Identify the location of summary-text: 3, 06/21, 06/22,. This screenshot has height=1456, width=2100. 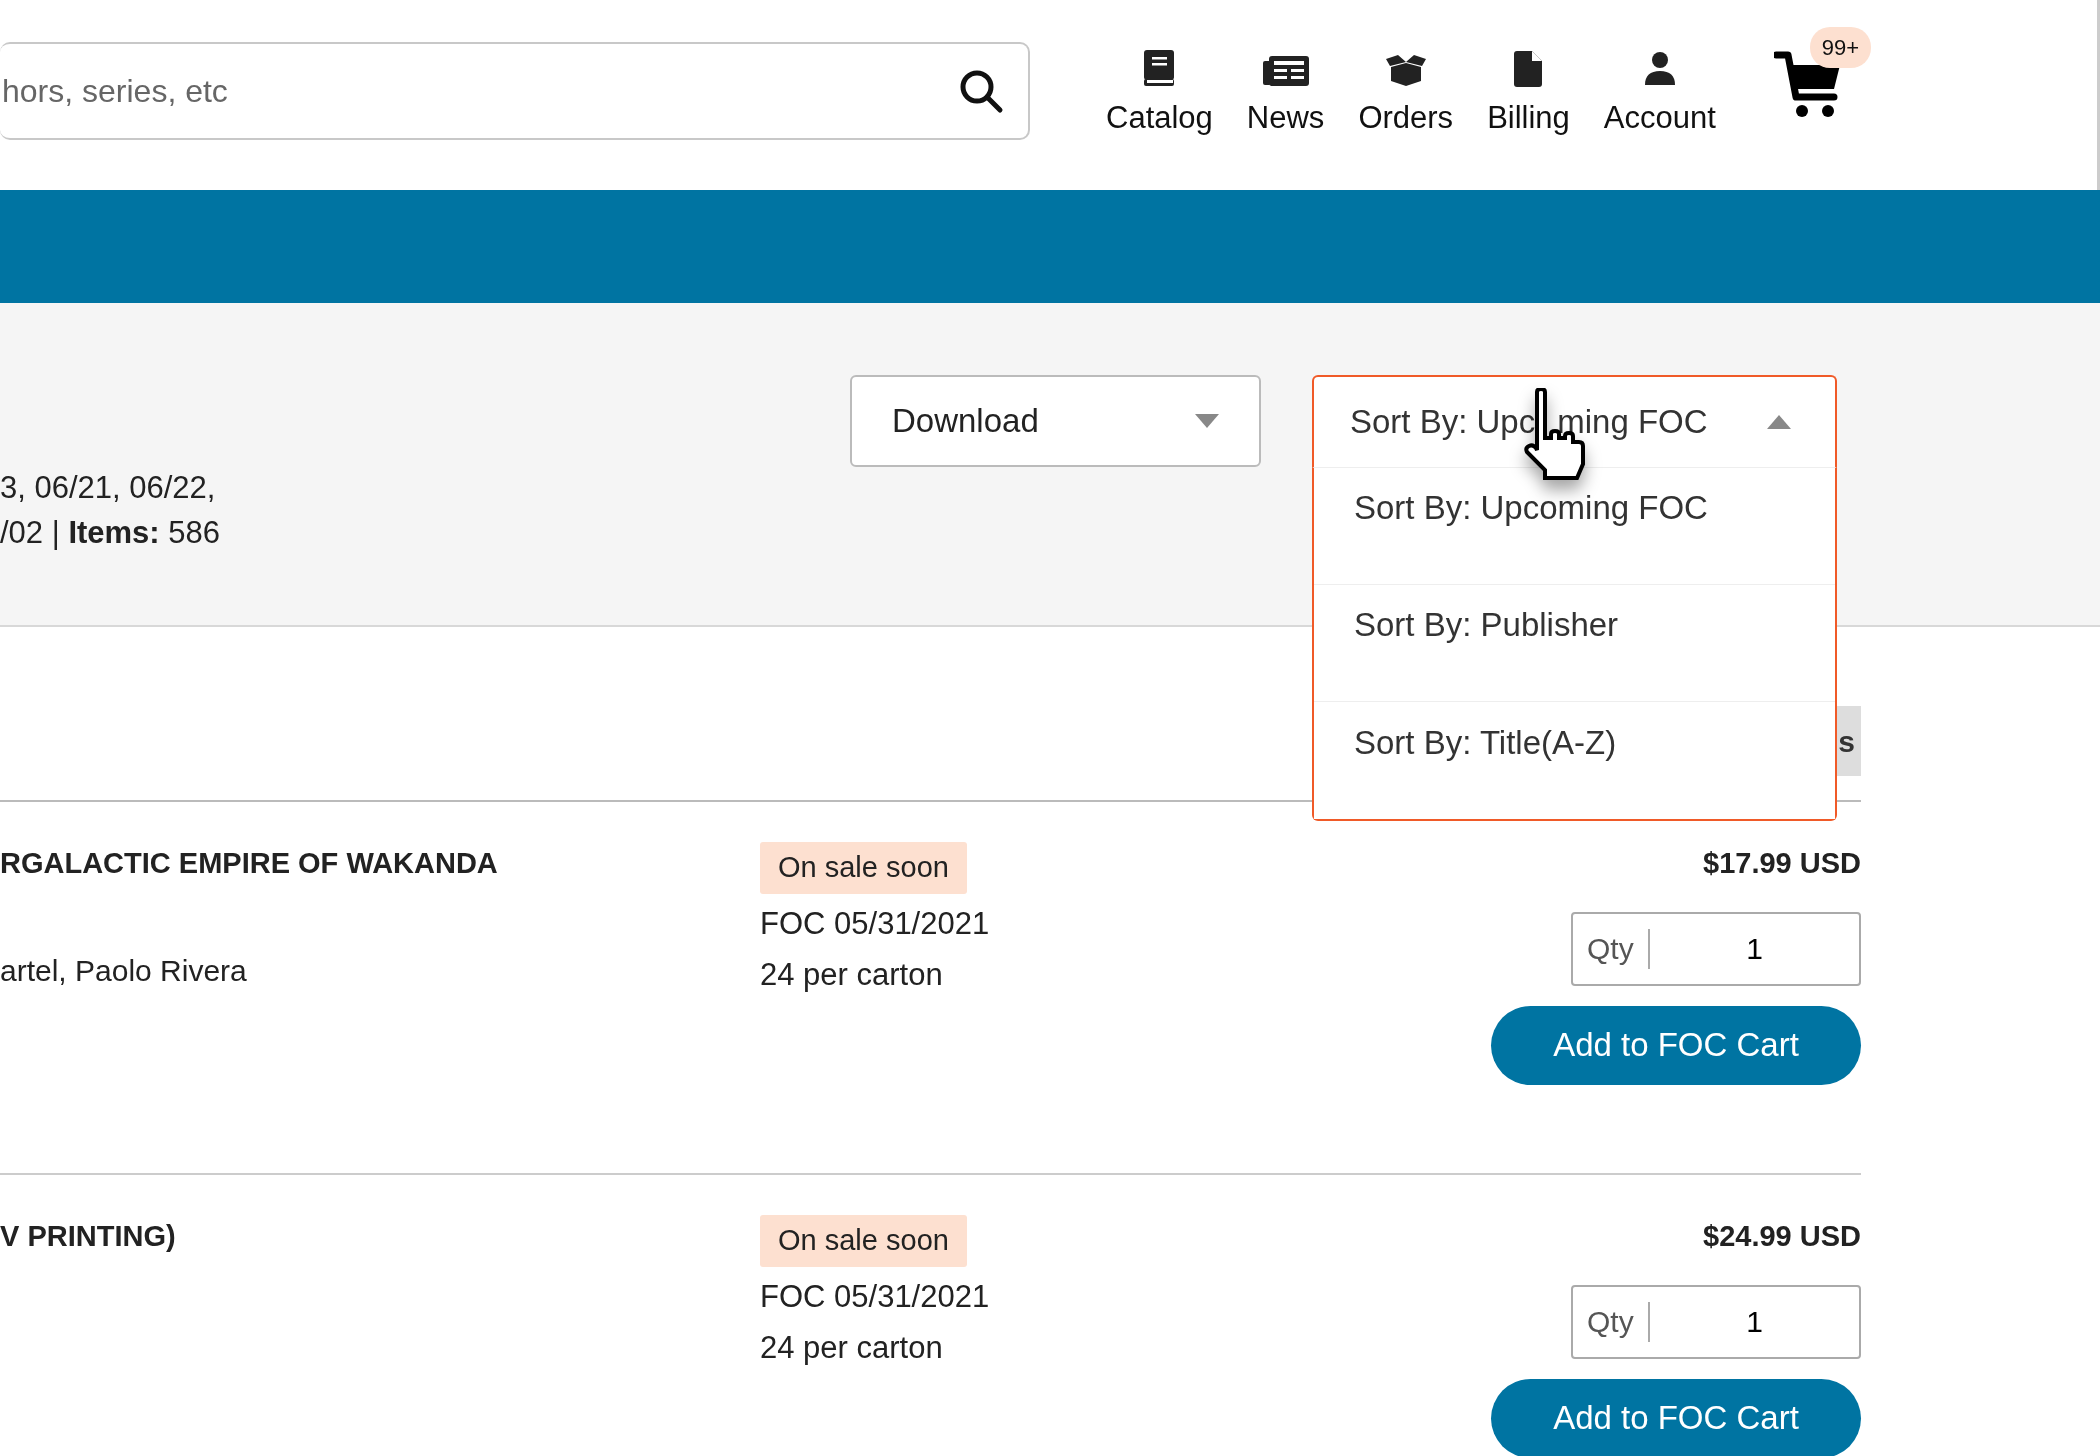
(108, 488).